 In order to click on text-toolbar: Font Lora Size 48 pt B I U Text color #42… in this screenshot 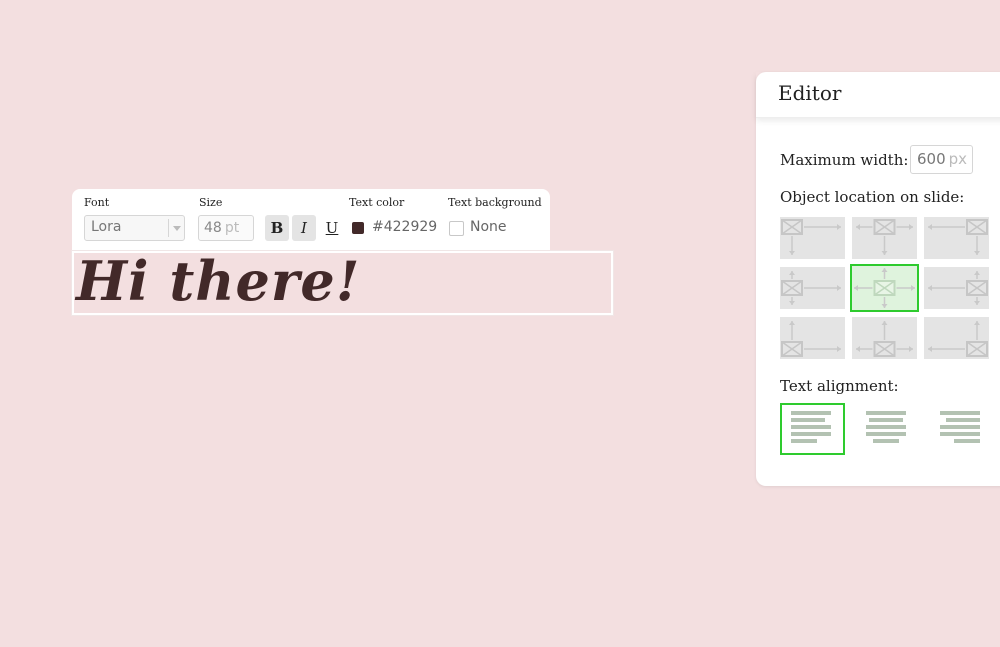, I will do `click(311, 220)`.